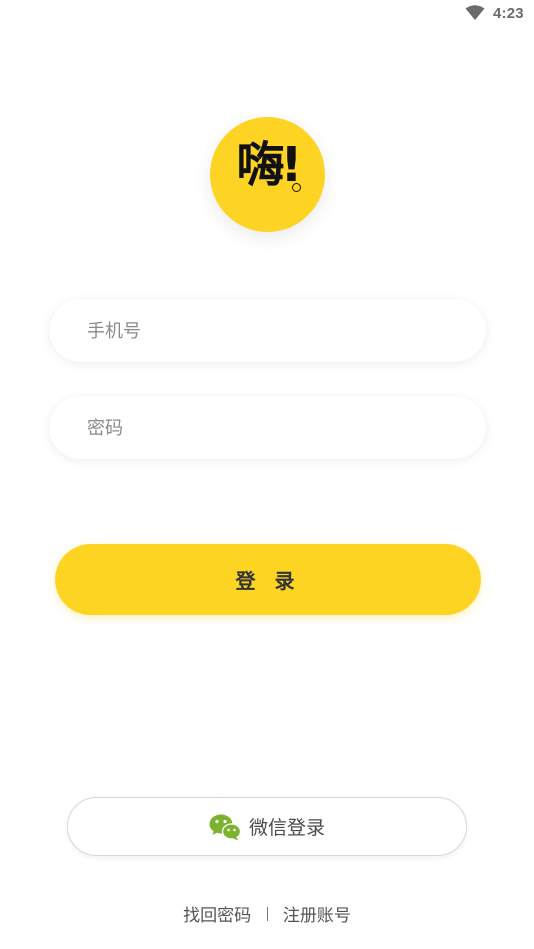 Image resolution: width=534 pixels, height=949 pixels. What do you see at coordinates (286, 828) in the screenshot?
I see `wechat-login-label: 微信登录` at bounding box center [286, 828].